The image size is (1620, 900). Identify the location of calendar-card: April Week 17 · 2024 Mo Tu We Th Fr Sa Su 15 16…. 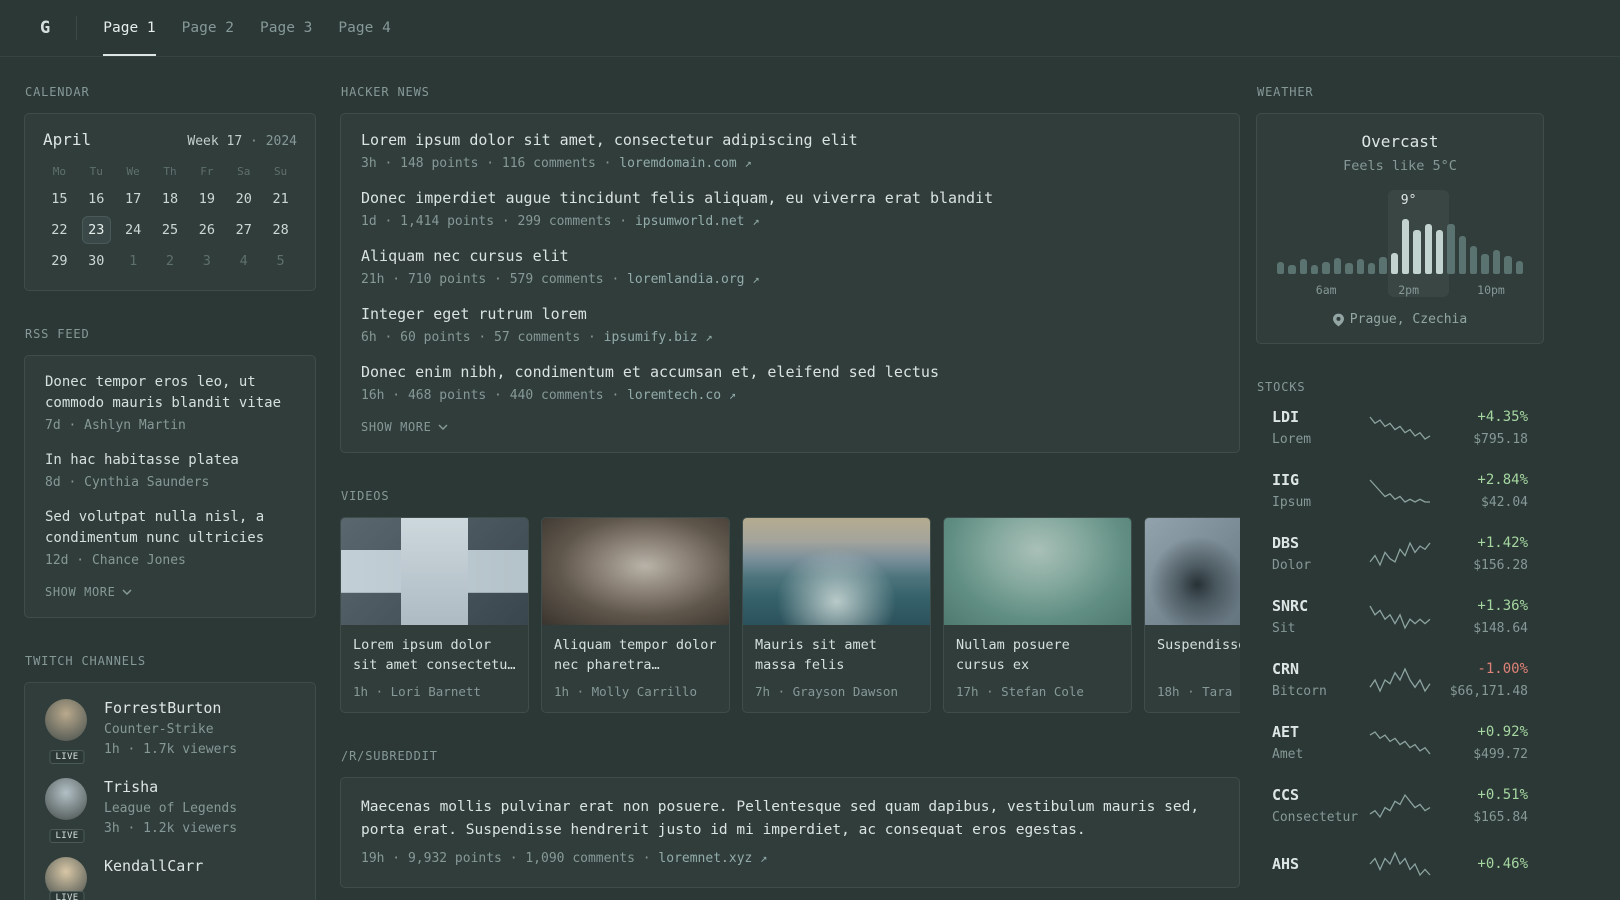
(170, 202).